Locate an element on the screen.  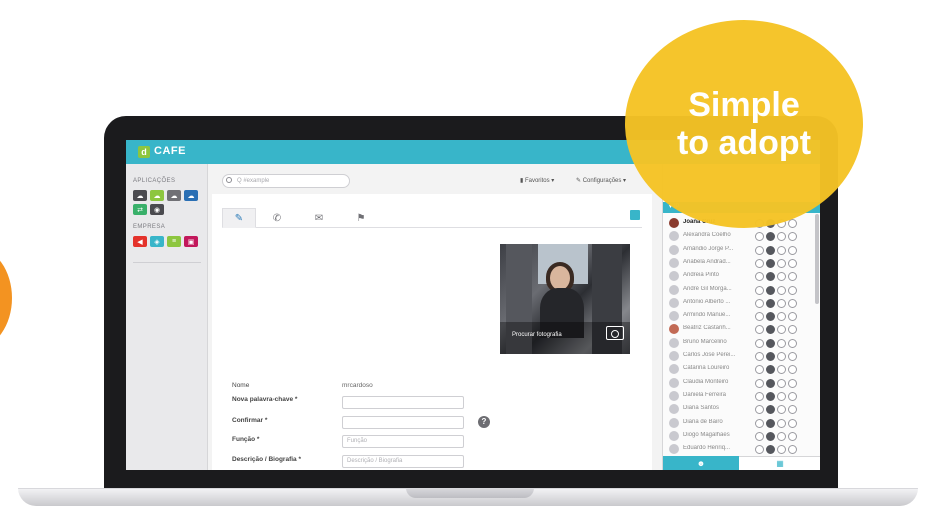
logo-icon: d is located at coordinates (144, 152).